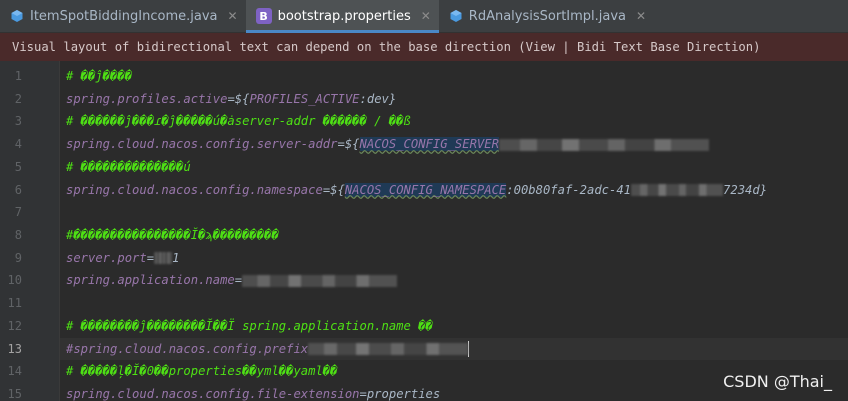  Describe the element at coordinates (18, 234) in the screenshot. I see `line-number: 8` at that location.